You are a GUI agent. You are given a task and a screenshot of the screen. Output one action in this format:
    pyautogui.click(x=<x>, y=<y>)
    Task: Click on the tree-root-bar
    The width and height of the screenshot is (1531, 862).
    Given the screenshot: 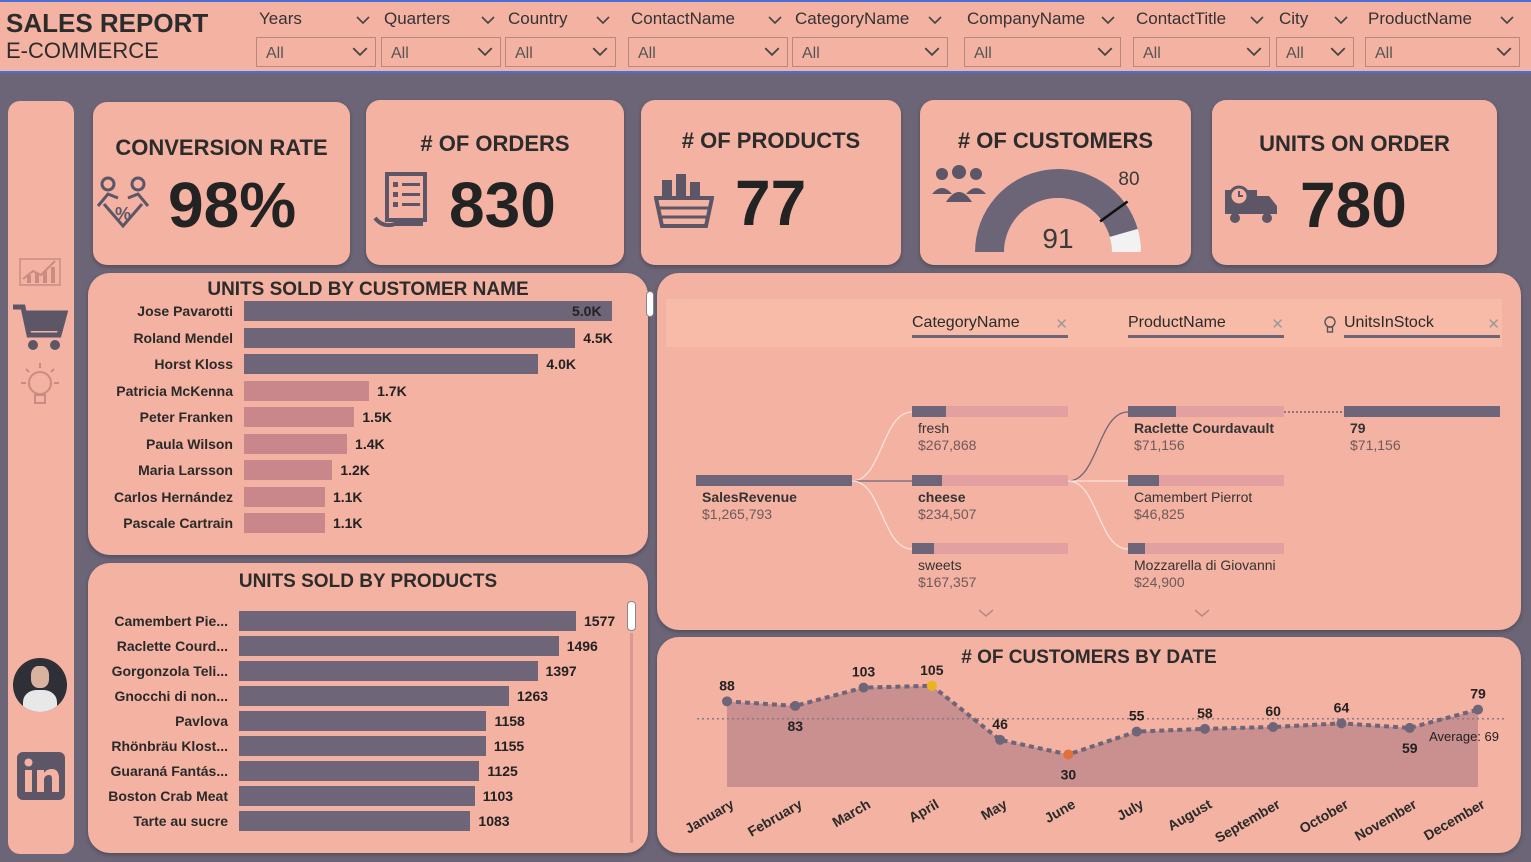 What is the action you would take?
    pyautogui.click(x=774, y=480)
    